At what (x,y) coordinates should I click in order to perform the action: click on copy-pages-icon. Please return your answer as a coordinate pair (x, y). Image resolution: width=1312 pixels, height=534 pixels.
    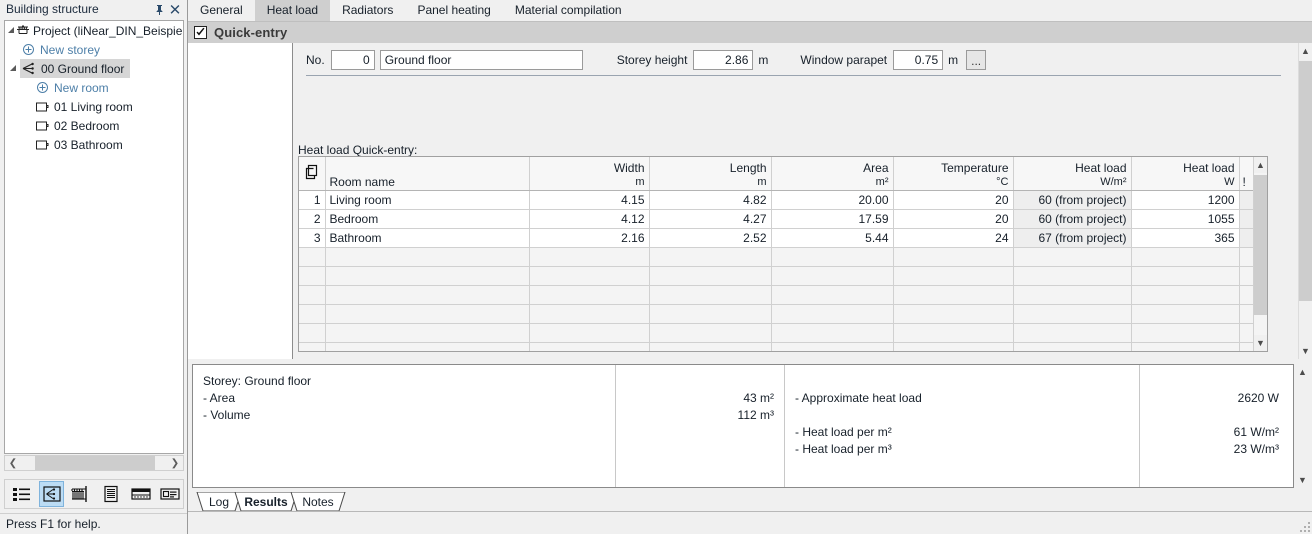
    Looking at the image, I should click on (312, 174).